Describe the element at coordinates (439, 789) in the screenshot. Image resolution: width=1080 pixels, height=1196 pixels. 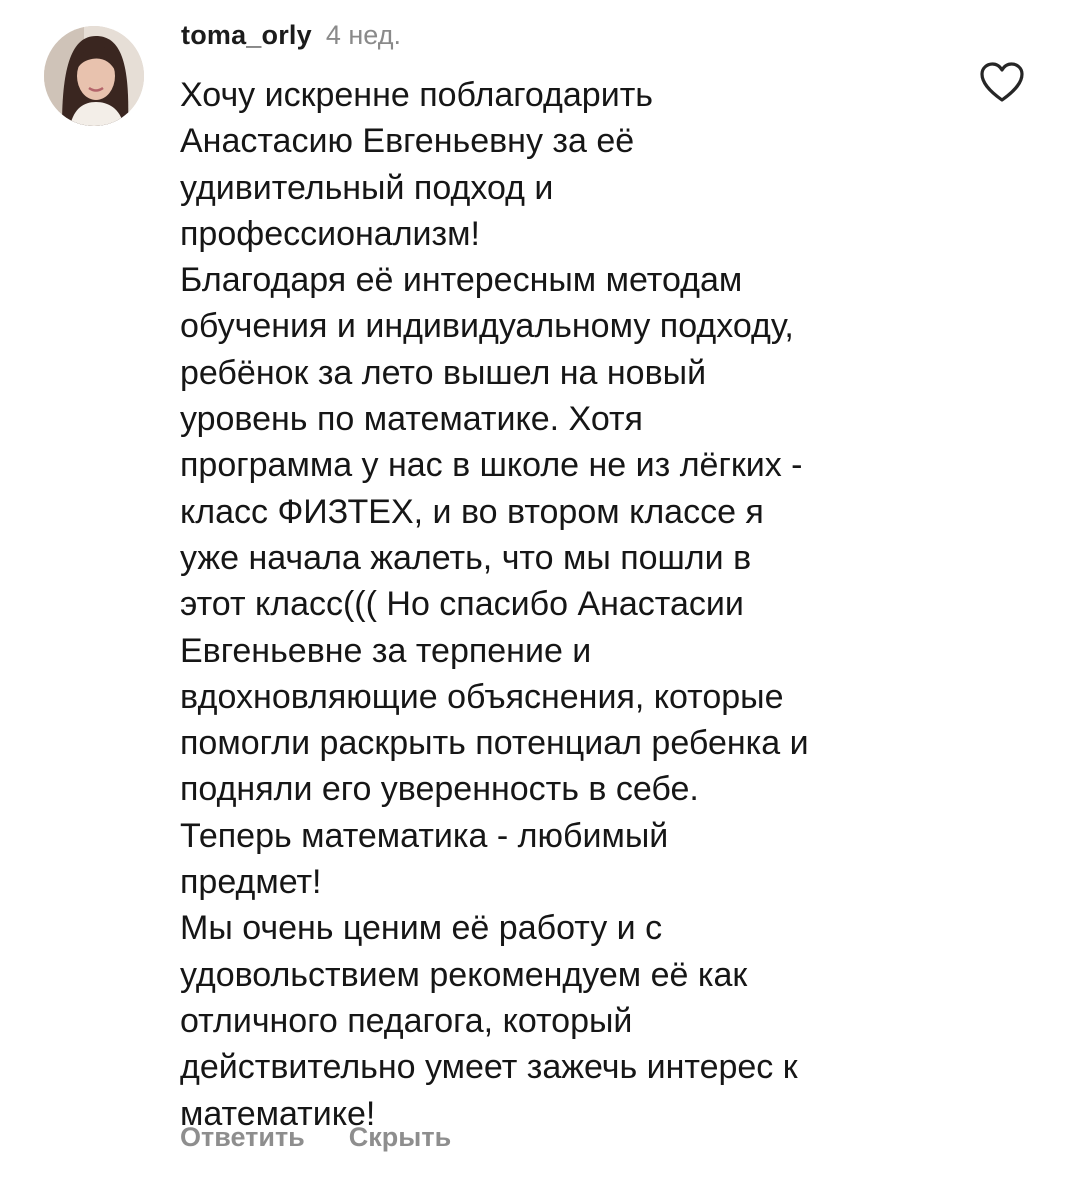
I see `comment-line: подняли его уверенность в себе.` at that location.